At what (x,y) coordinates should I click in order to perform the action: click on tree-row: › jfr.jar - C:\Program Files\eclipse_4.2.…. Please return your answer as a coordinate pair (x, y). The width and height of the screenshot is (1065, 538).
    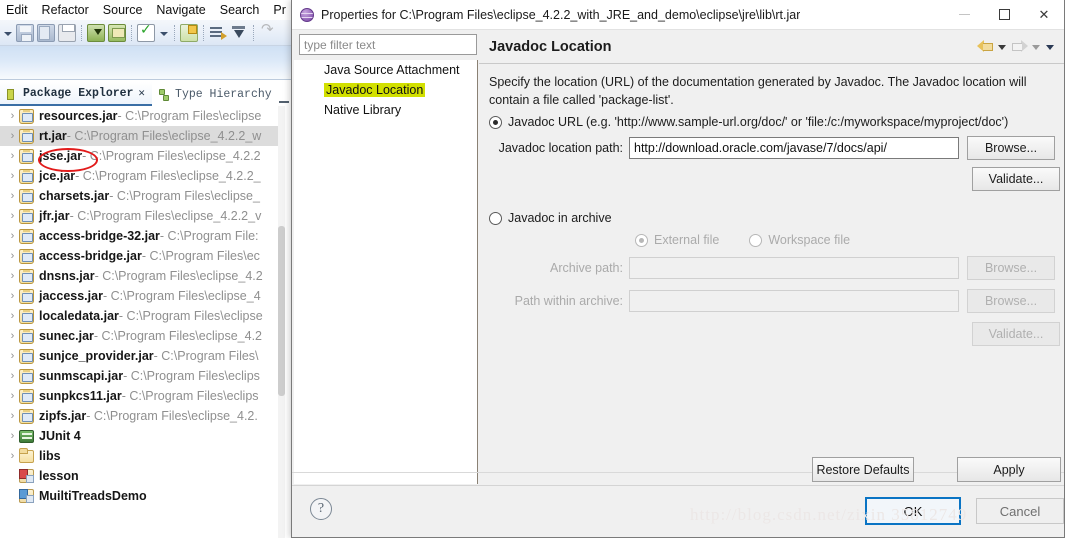
    Looking at the image, I should click on (142, 216).